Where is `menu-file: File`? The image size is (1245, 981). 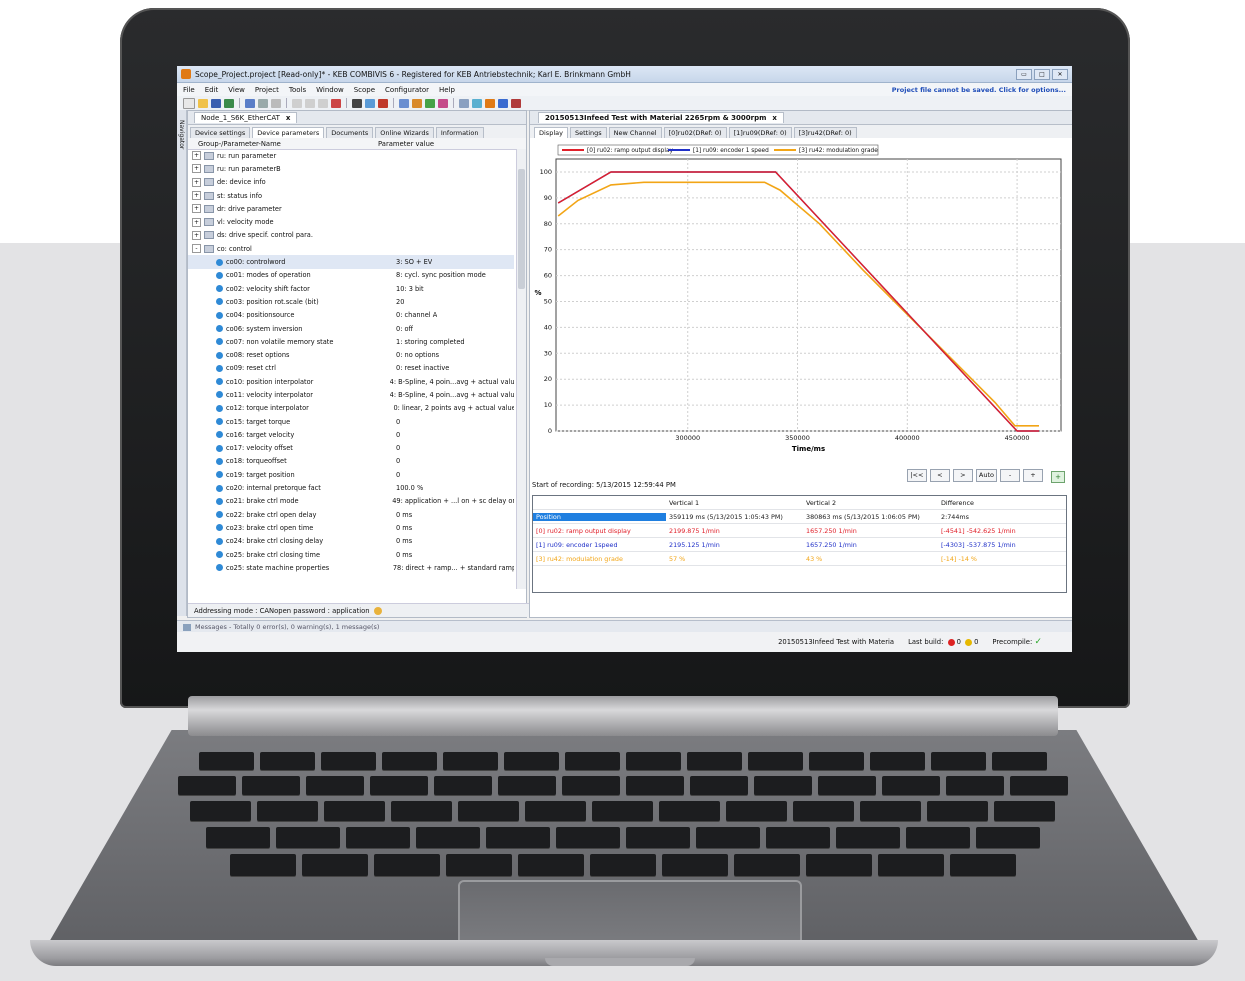 menu-file: File is located at coordinates (189, 90).